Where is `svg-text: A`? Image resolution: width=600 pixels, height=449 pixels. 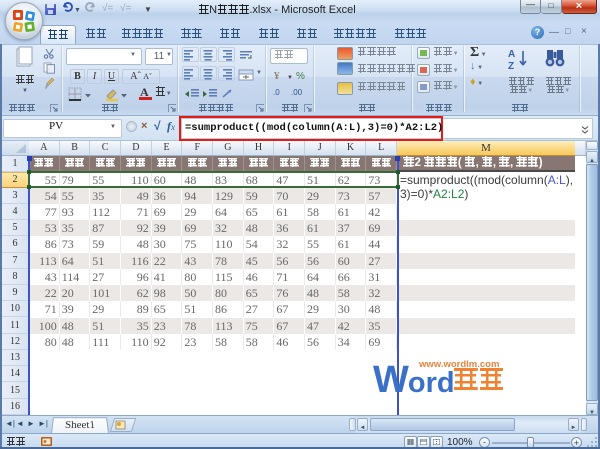 svg-text: A is located at coordinates (511, 54).